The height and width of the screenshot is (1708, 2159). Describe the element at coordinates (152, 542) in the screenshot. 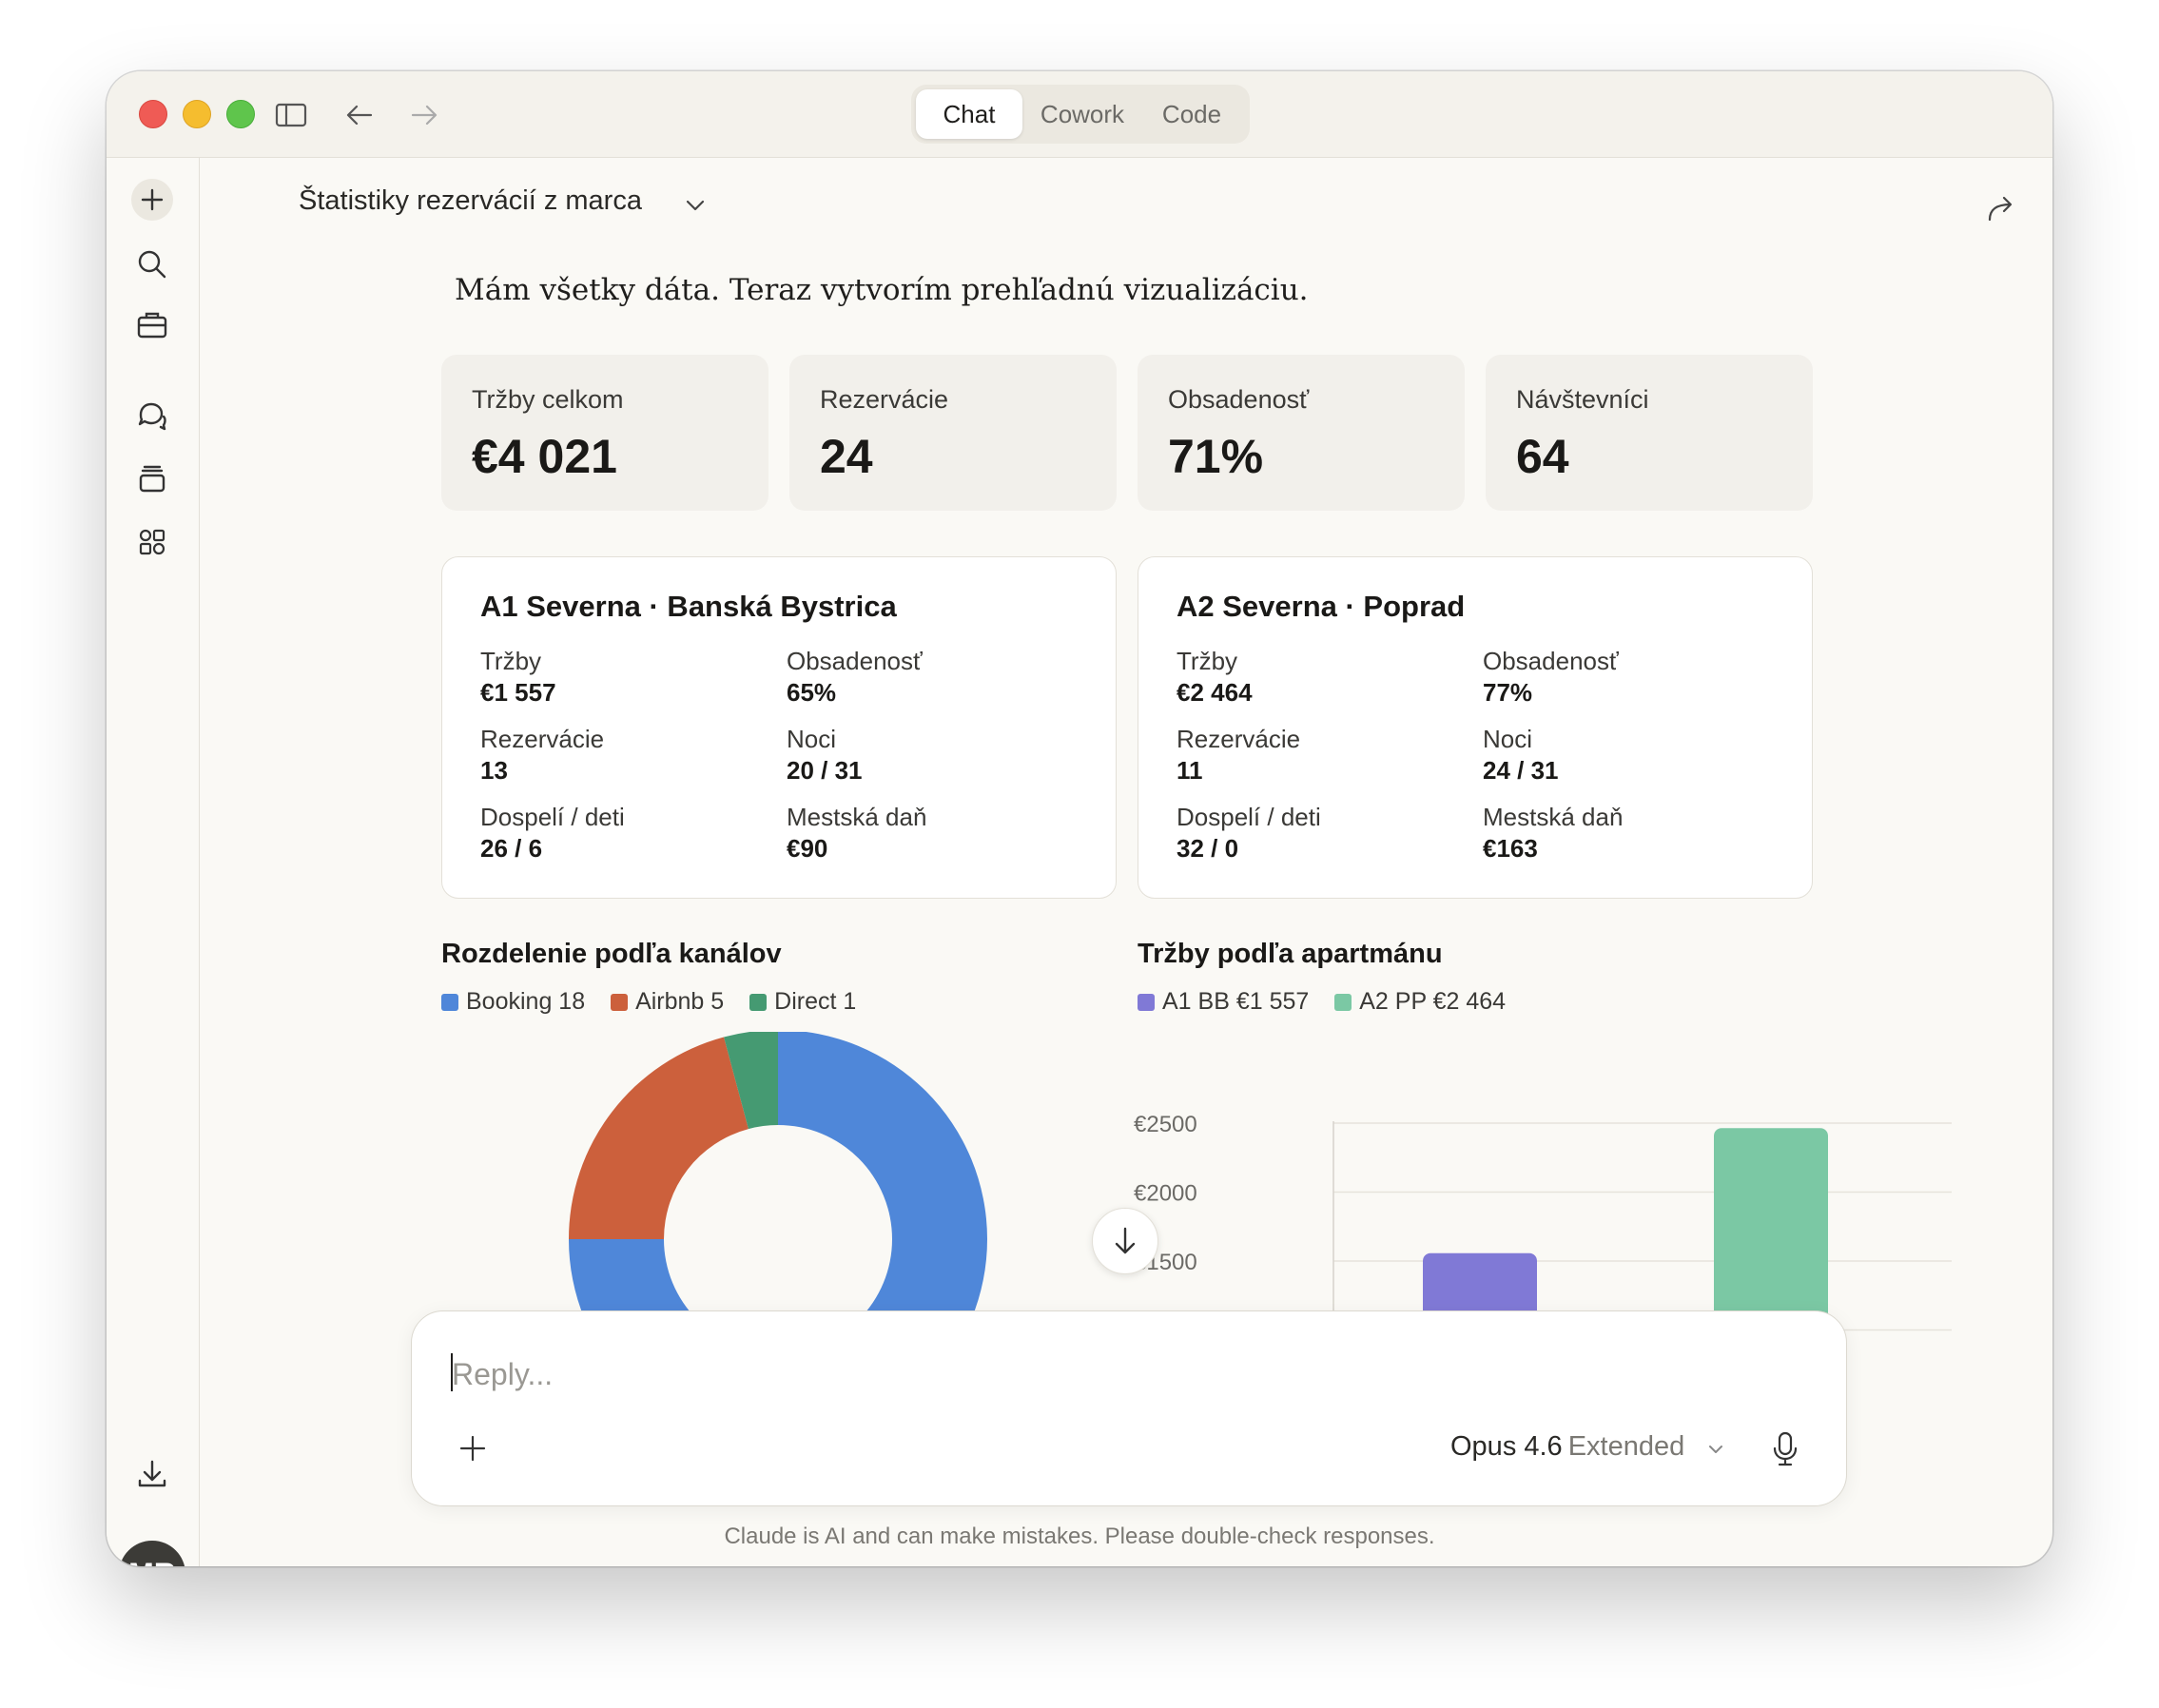

I see `shapes-icon` at that location.